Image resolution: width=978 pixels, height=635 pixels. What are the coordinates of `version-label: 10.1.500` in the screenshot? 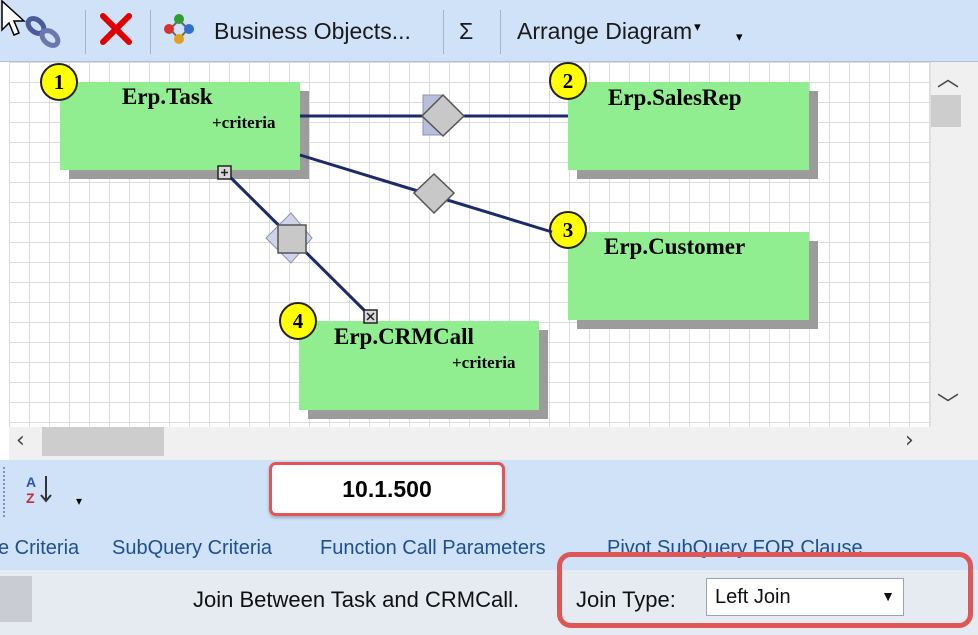 It's located at (387, 489).